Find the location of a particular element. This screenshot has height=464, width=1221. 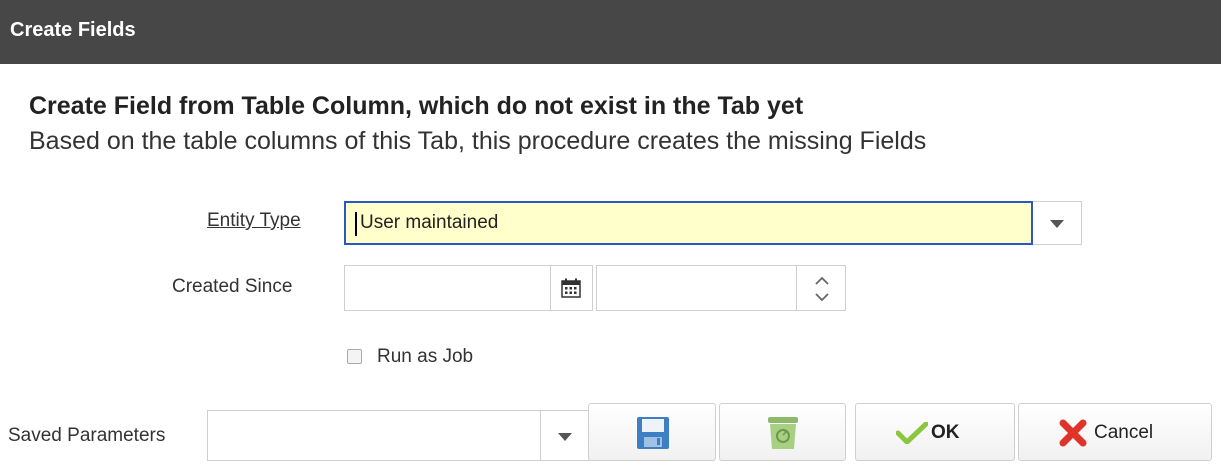

entity-type-label: Entity Type is located at coordinates (254, 221).